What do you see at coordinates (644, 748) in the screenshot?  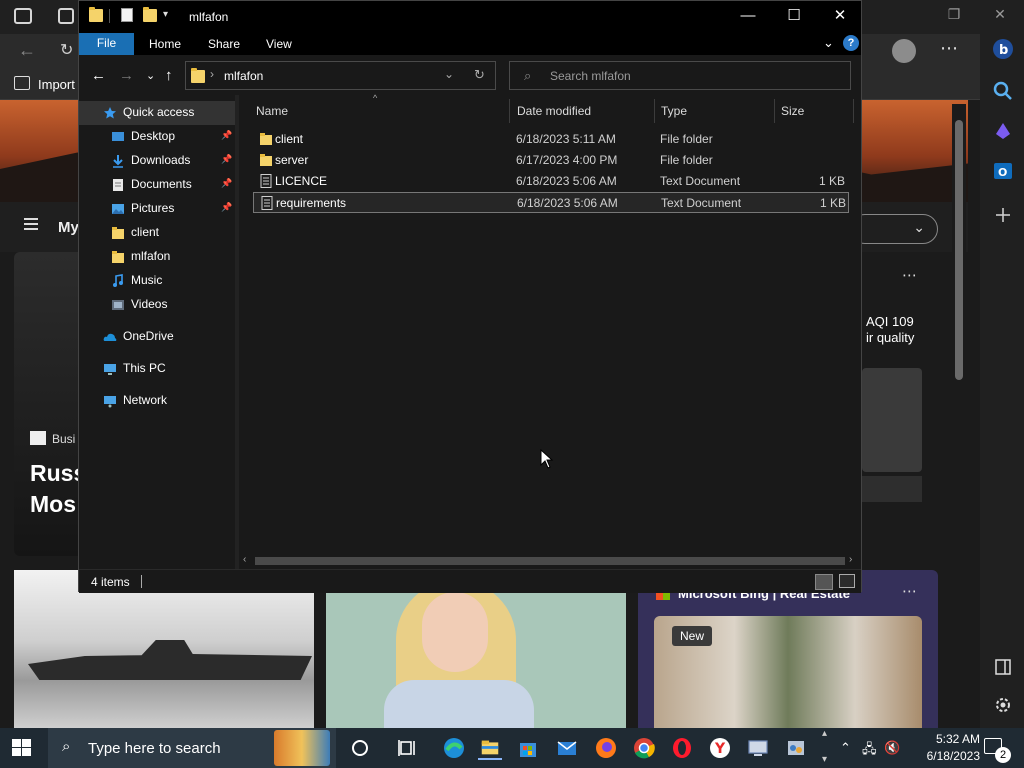 I see `chrome-icon` at bounding box center [644, 748].